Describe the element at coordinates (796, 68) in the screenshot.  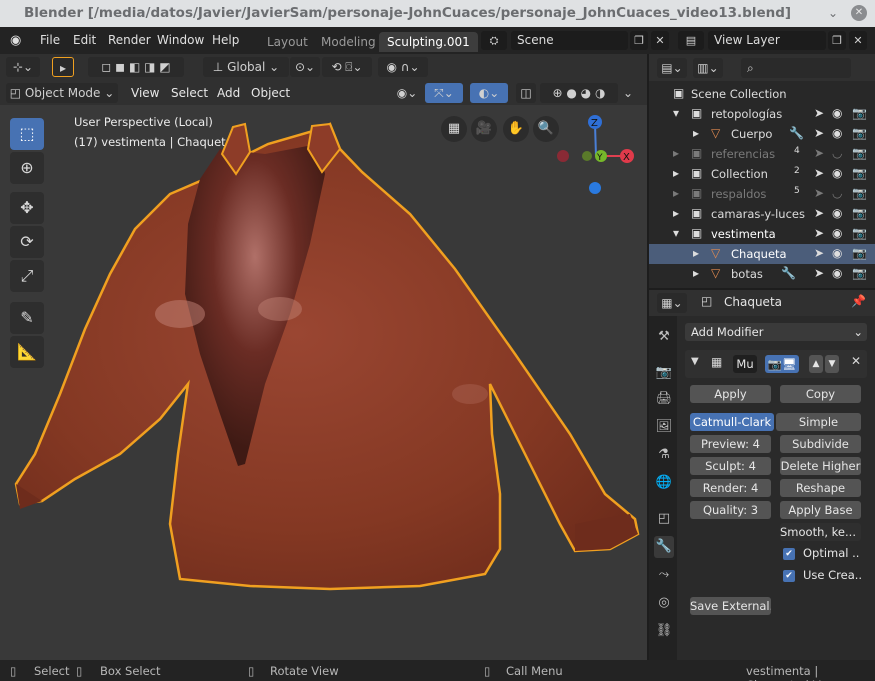
I see `outliner-search-input: ⌕` at that location.